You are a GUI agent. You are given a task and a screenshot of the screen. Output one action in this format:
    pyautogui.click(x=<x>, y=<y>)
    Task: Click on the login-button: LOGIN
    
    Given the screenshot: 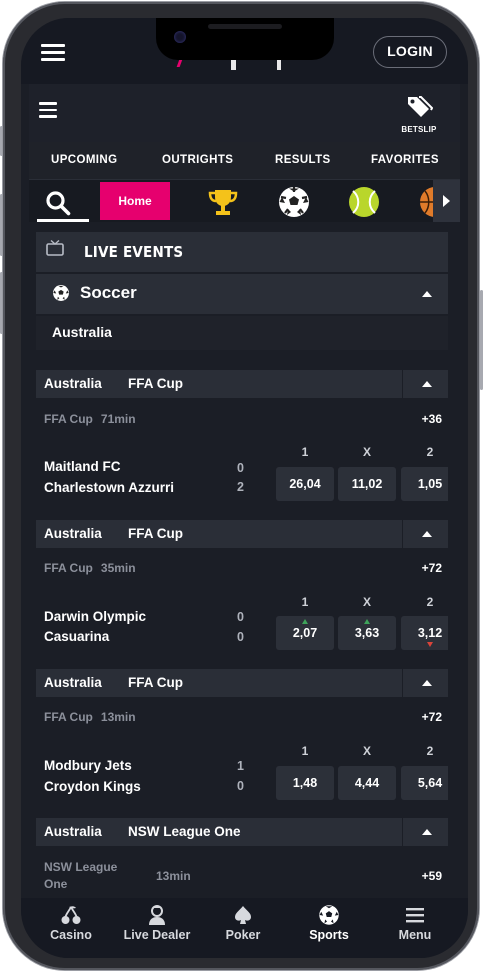 What is the action you would take?
    pyautogui.click(x=410, y=52)
    